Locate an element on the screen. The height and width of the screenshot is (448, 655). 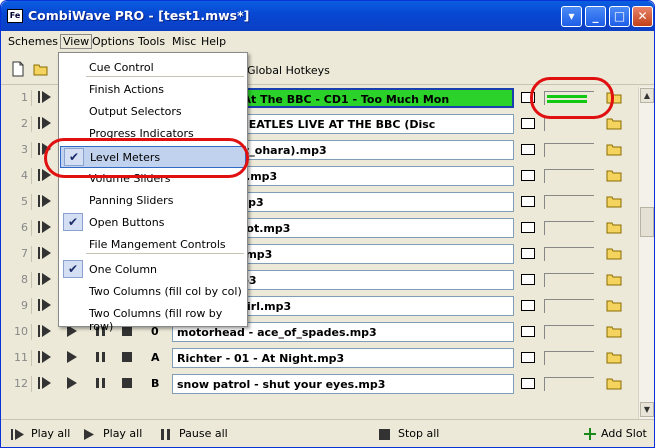
stop-all-icon is located at coordinates (384, 434).